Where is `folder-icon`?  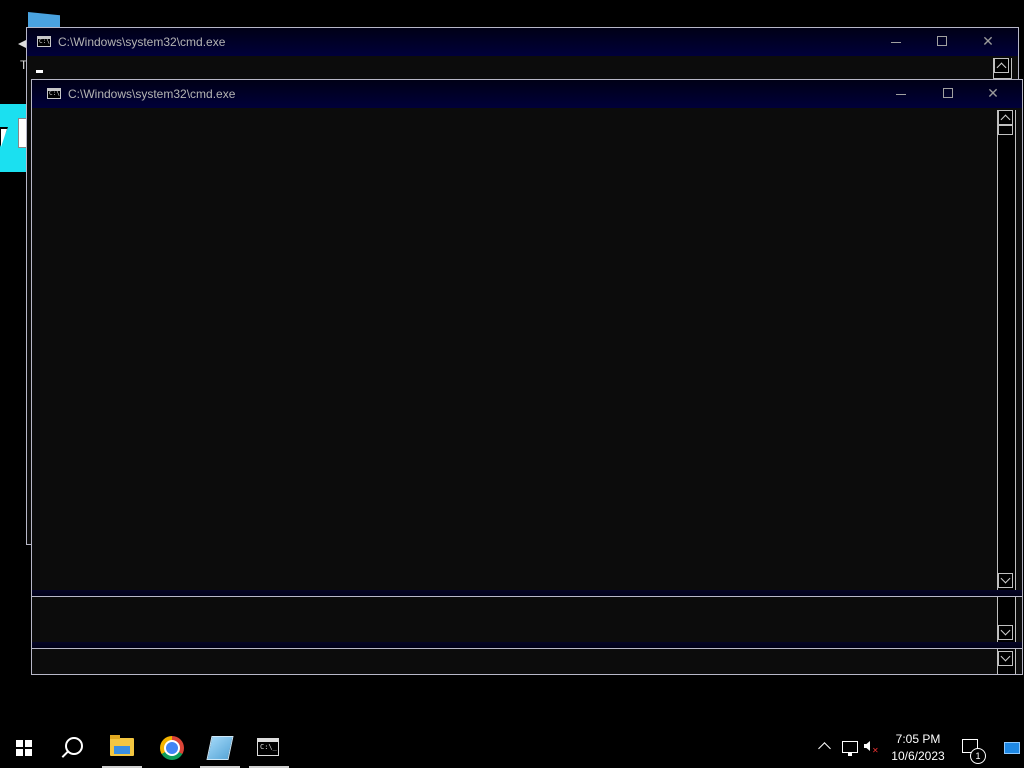
folder-icon is located at coordinates (122, 745).